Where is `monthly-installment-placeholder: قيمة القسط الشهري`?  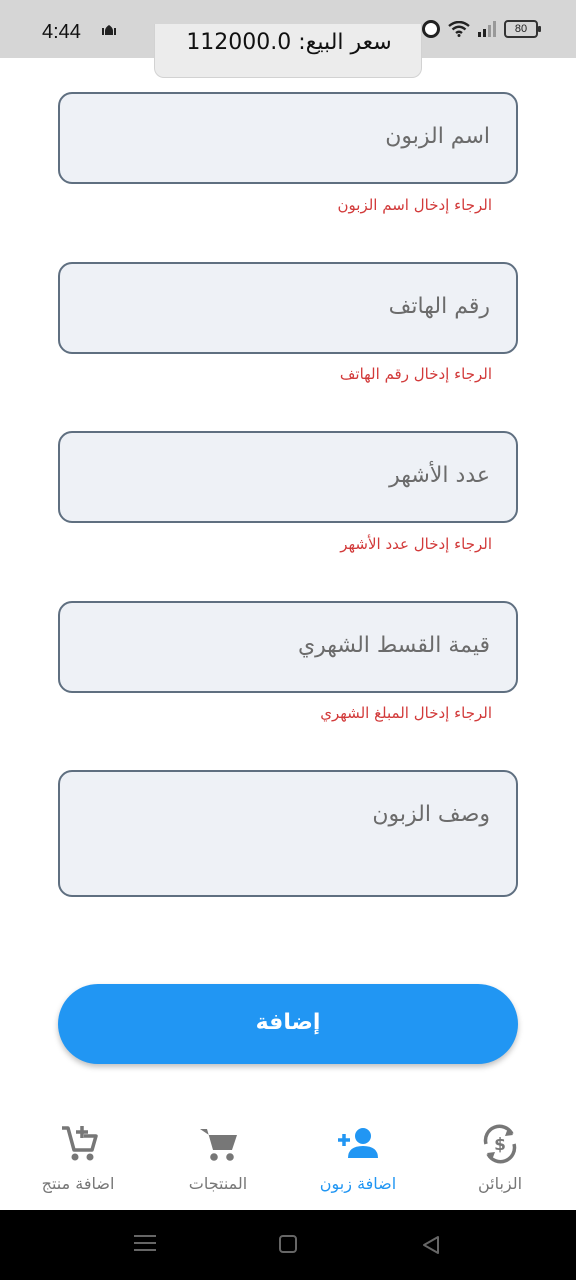
monthly-installment-placeholder: قيمة القسط الشهري is located at coordinates (393, 645).